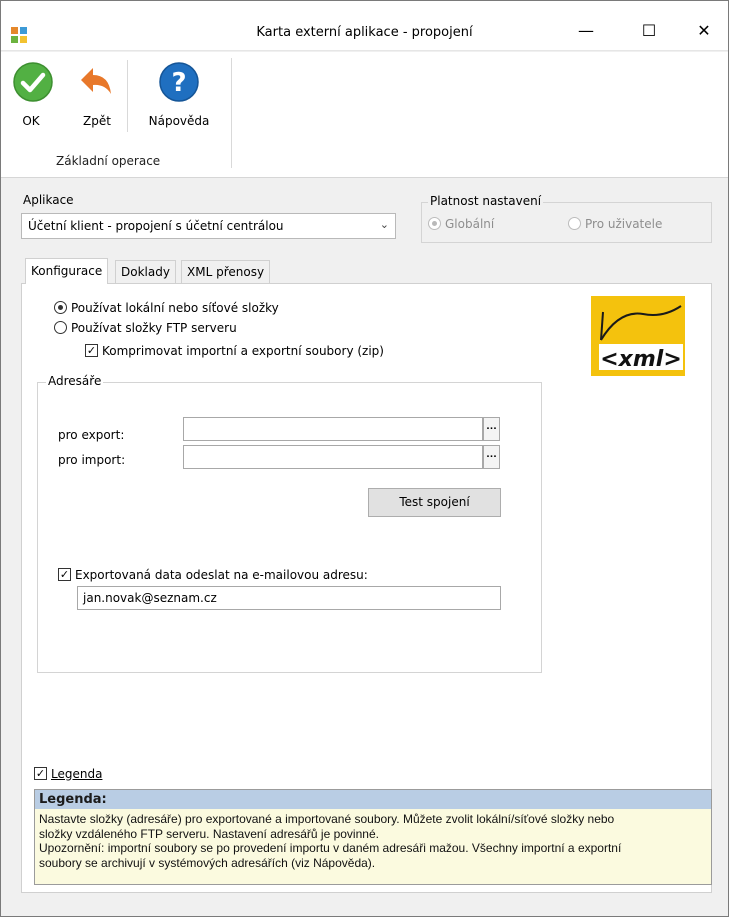  I want to click on legenda-checkbox-label: Legenda, so click(77, 773).